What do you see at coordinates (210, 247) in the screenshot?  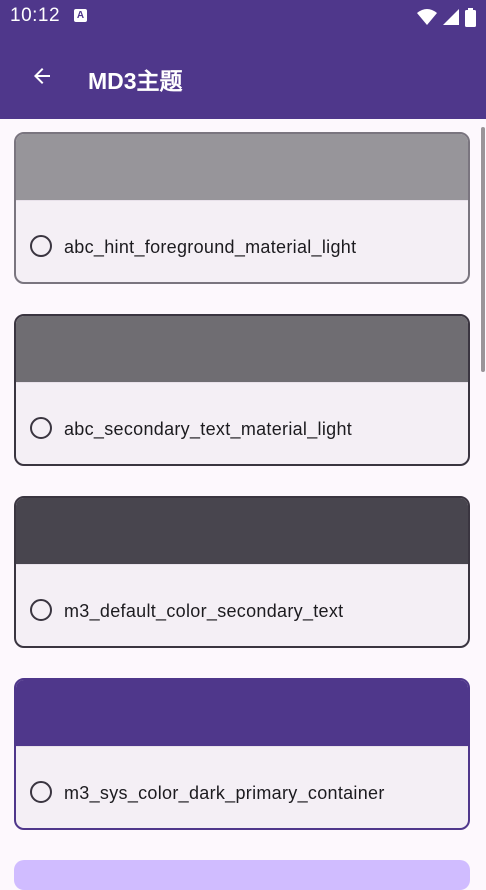 I see `color-name-label: abc_hint_foreground_material_light` at bounding box center [210, 247].